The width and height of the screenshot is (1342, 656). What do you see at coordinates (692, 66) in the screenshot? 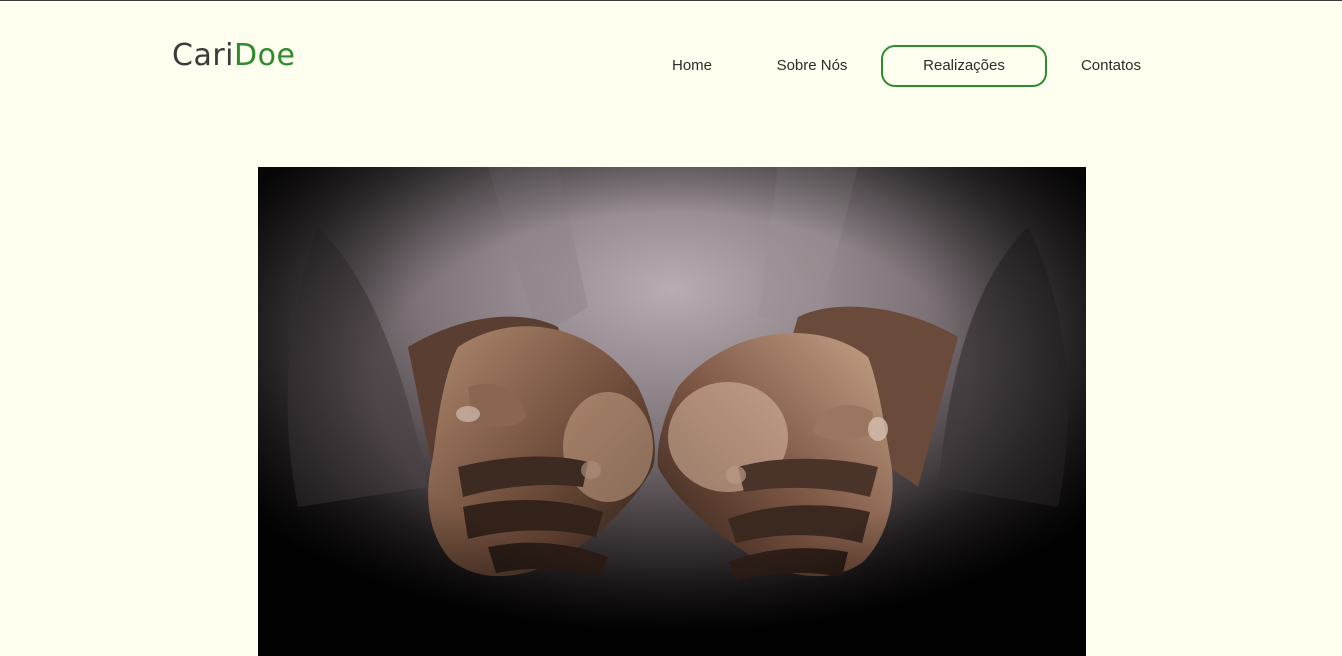
I see `nav-item-home: Home` at bounding box center [692, 66].